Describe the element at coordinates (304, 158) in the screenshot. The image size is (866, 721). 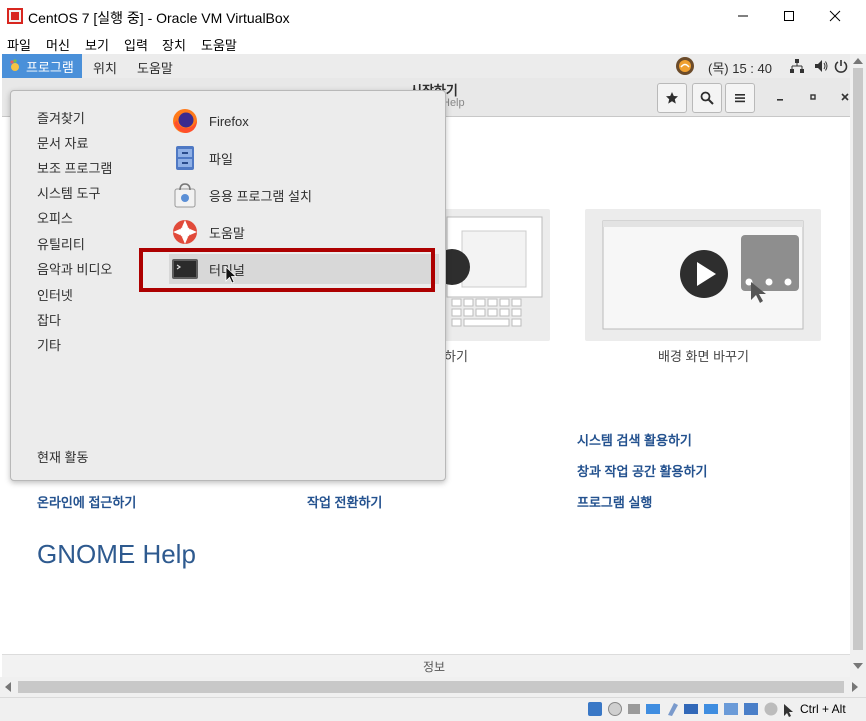
I see `app-files: 파일` at that location.